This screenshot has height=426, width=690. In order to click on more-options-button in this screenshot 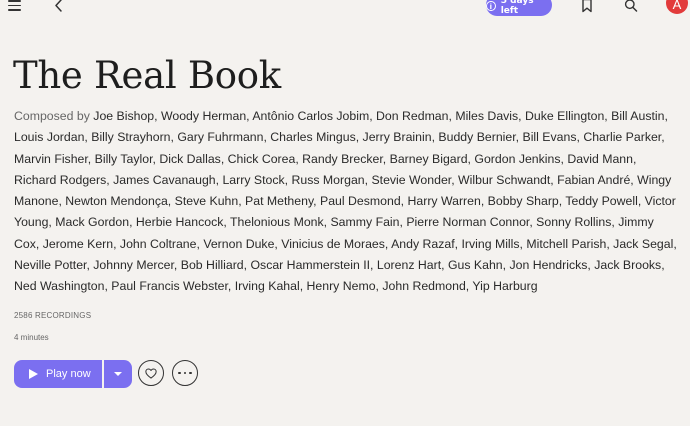, I will do `click(185, 373)`.